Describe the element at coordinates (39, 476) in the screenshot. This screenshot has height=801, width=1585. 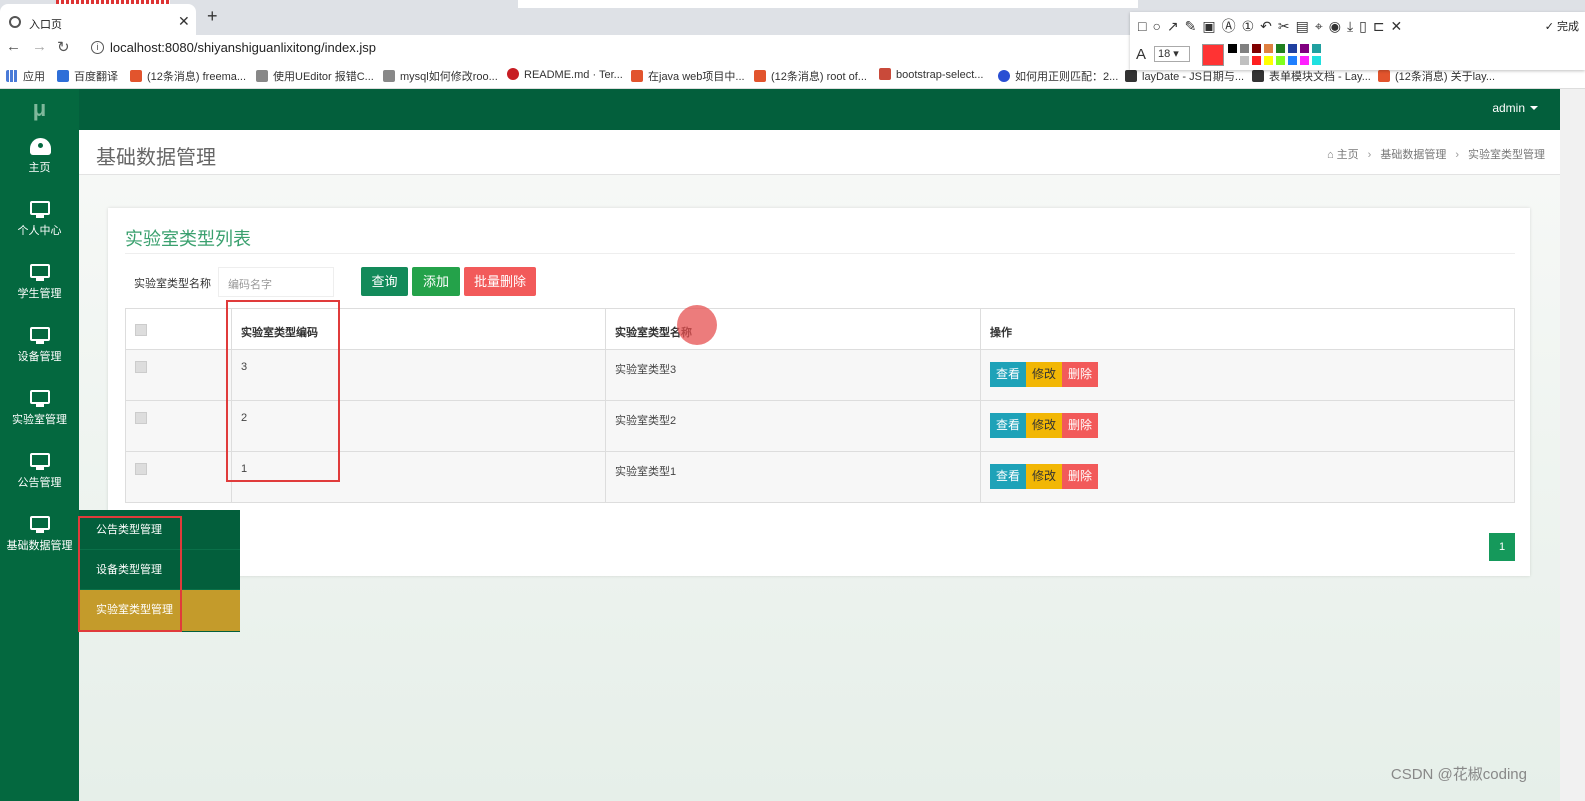
I see `sidebar-item-notices: 公告管理` at that location.